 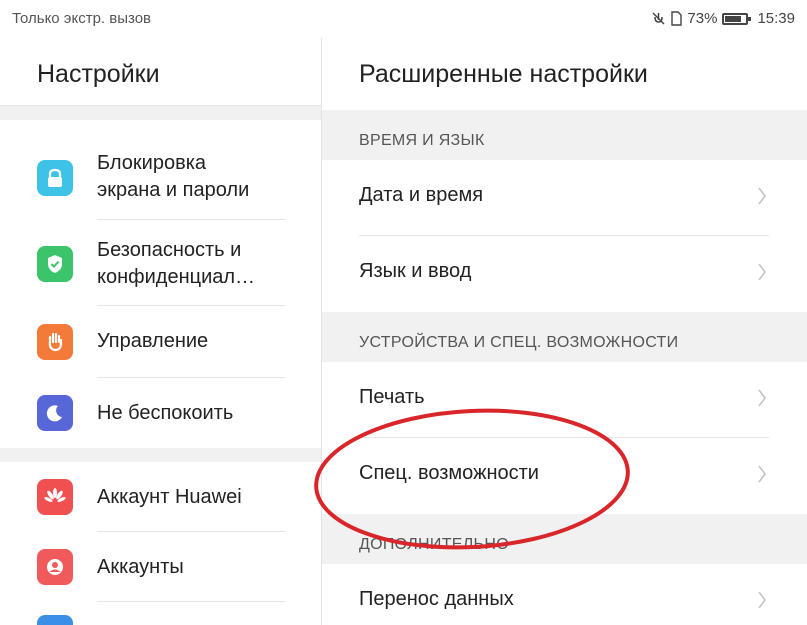 I want to click on sidebar-item-partial, so click(x=160, y=613).